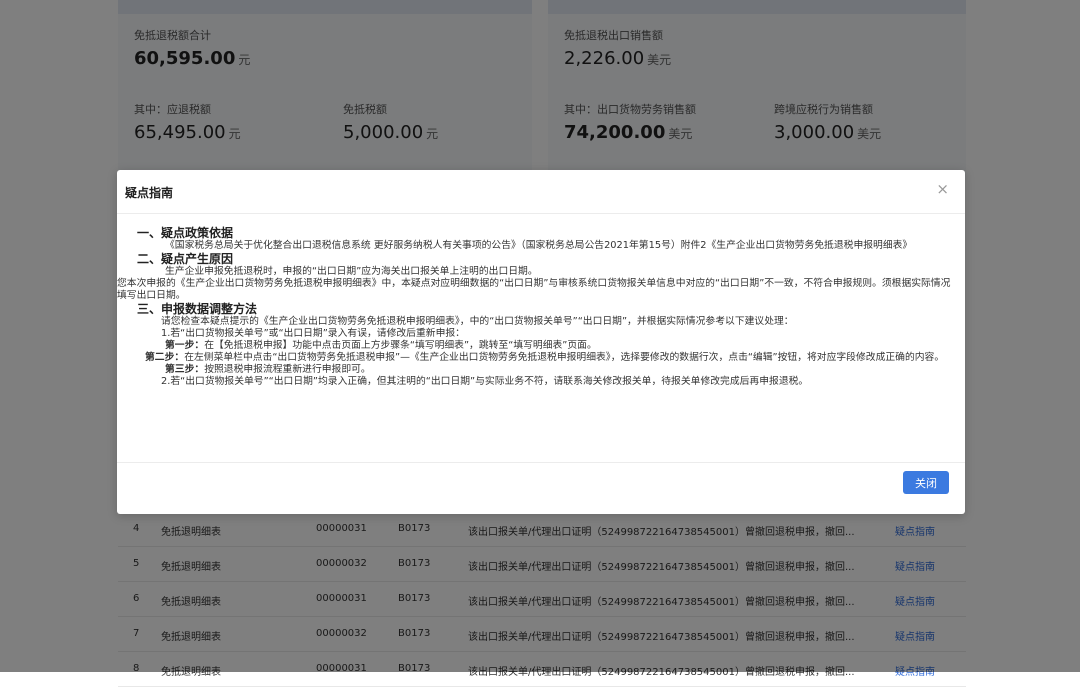 The image size is (1080, 687). I want to click on dialog-footer: 关闭, so click(541, 488).